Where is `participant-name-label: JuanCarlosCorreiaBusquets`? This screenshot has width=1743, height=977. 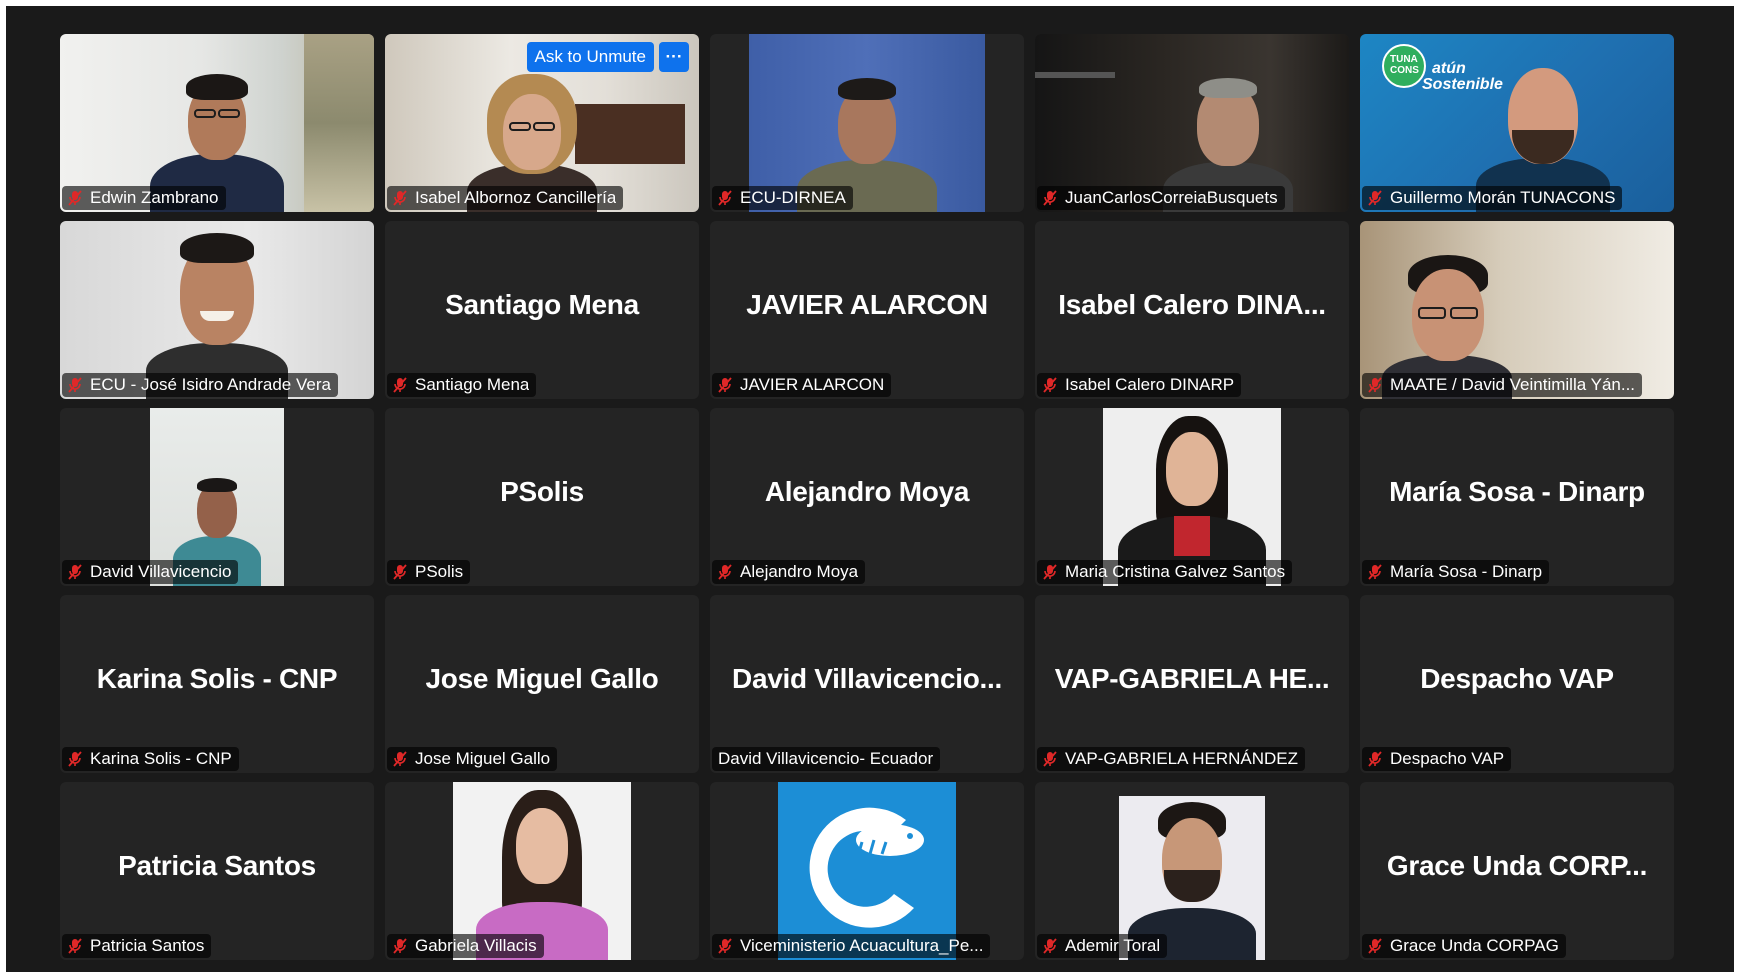 participant-name-label: JuanCarlosCorreiaBusquets is located at coordinates (1161, 198).